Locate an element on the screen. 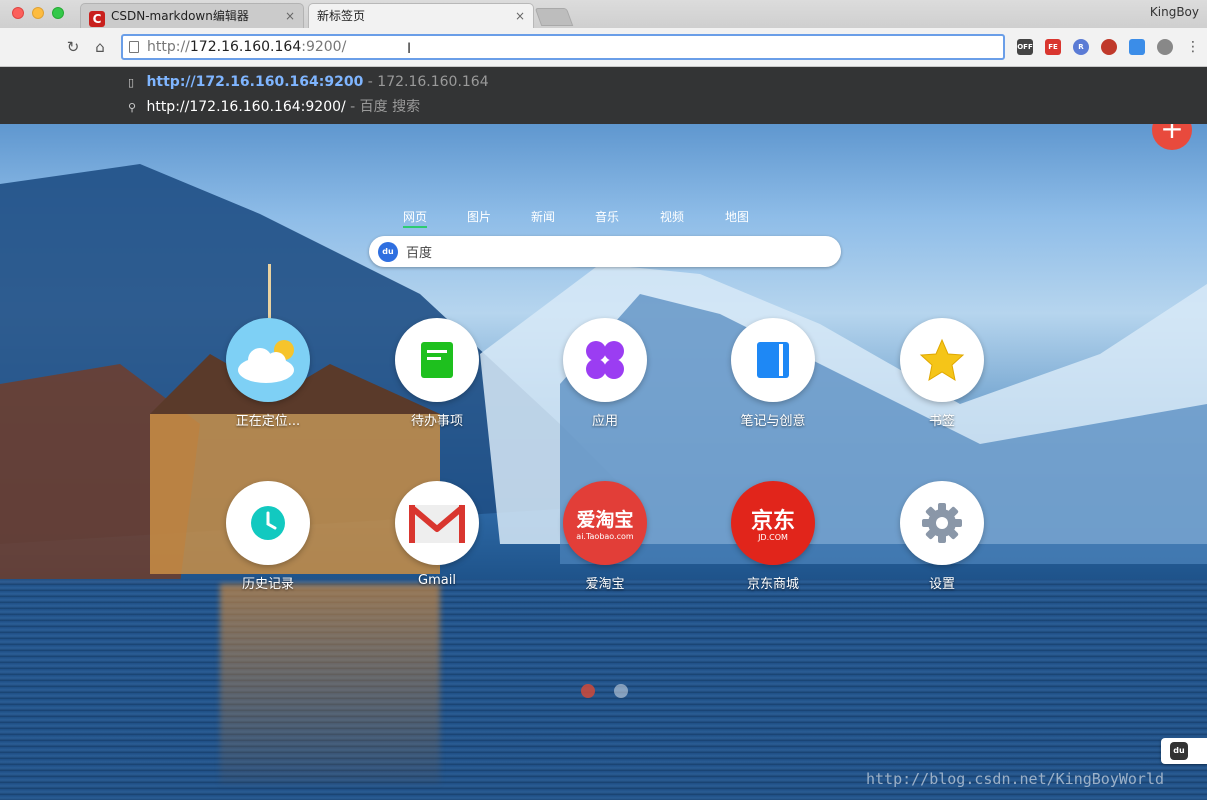 The width and height of the screenshot is (1207, 800). window-minimize-button is located at coordinates (38, 13).